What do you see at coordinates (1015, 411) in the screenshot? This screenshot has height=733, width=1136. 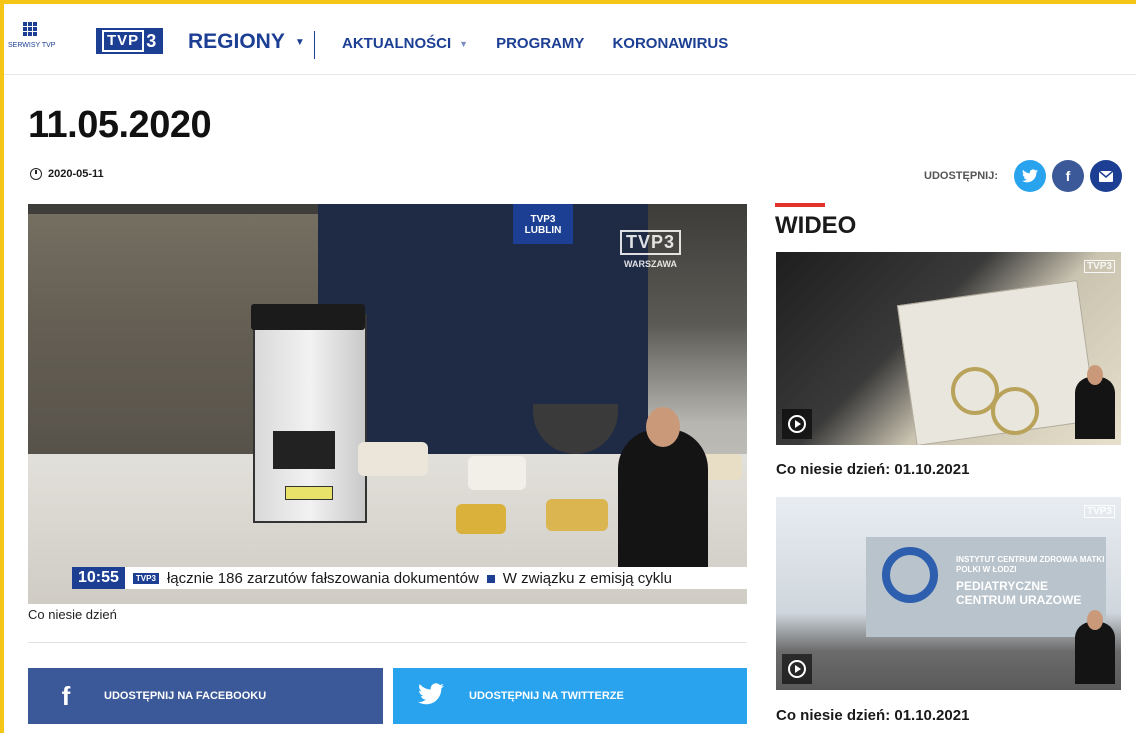 I see `thumbnail-ring` at bounding box center [1015, 411].